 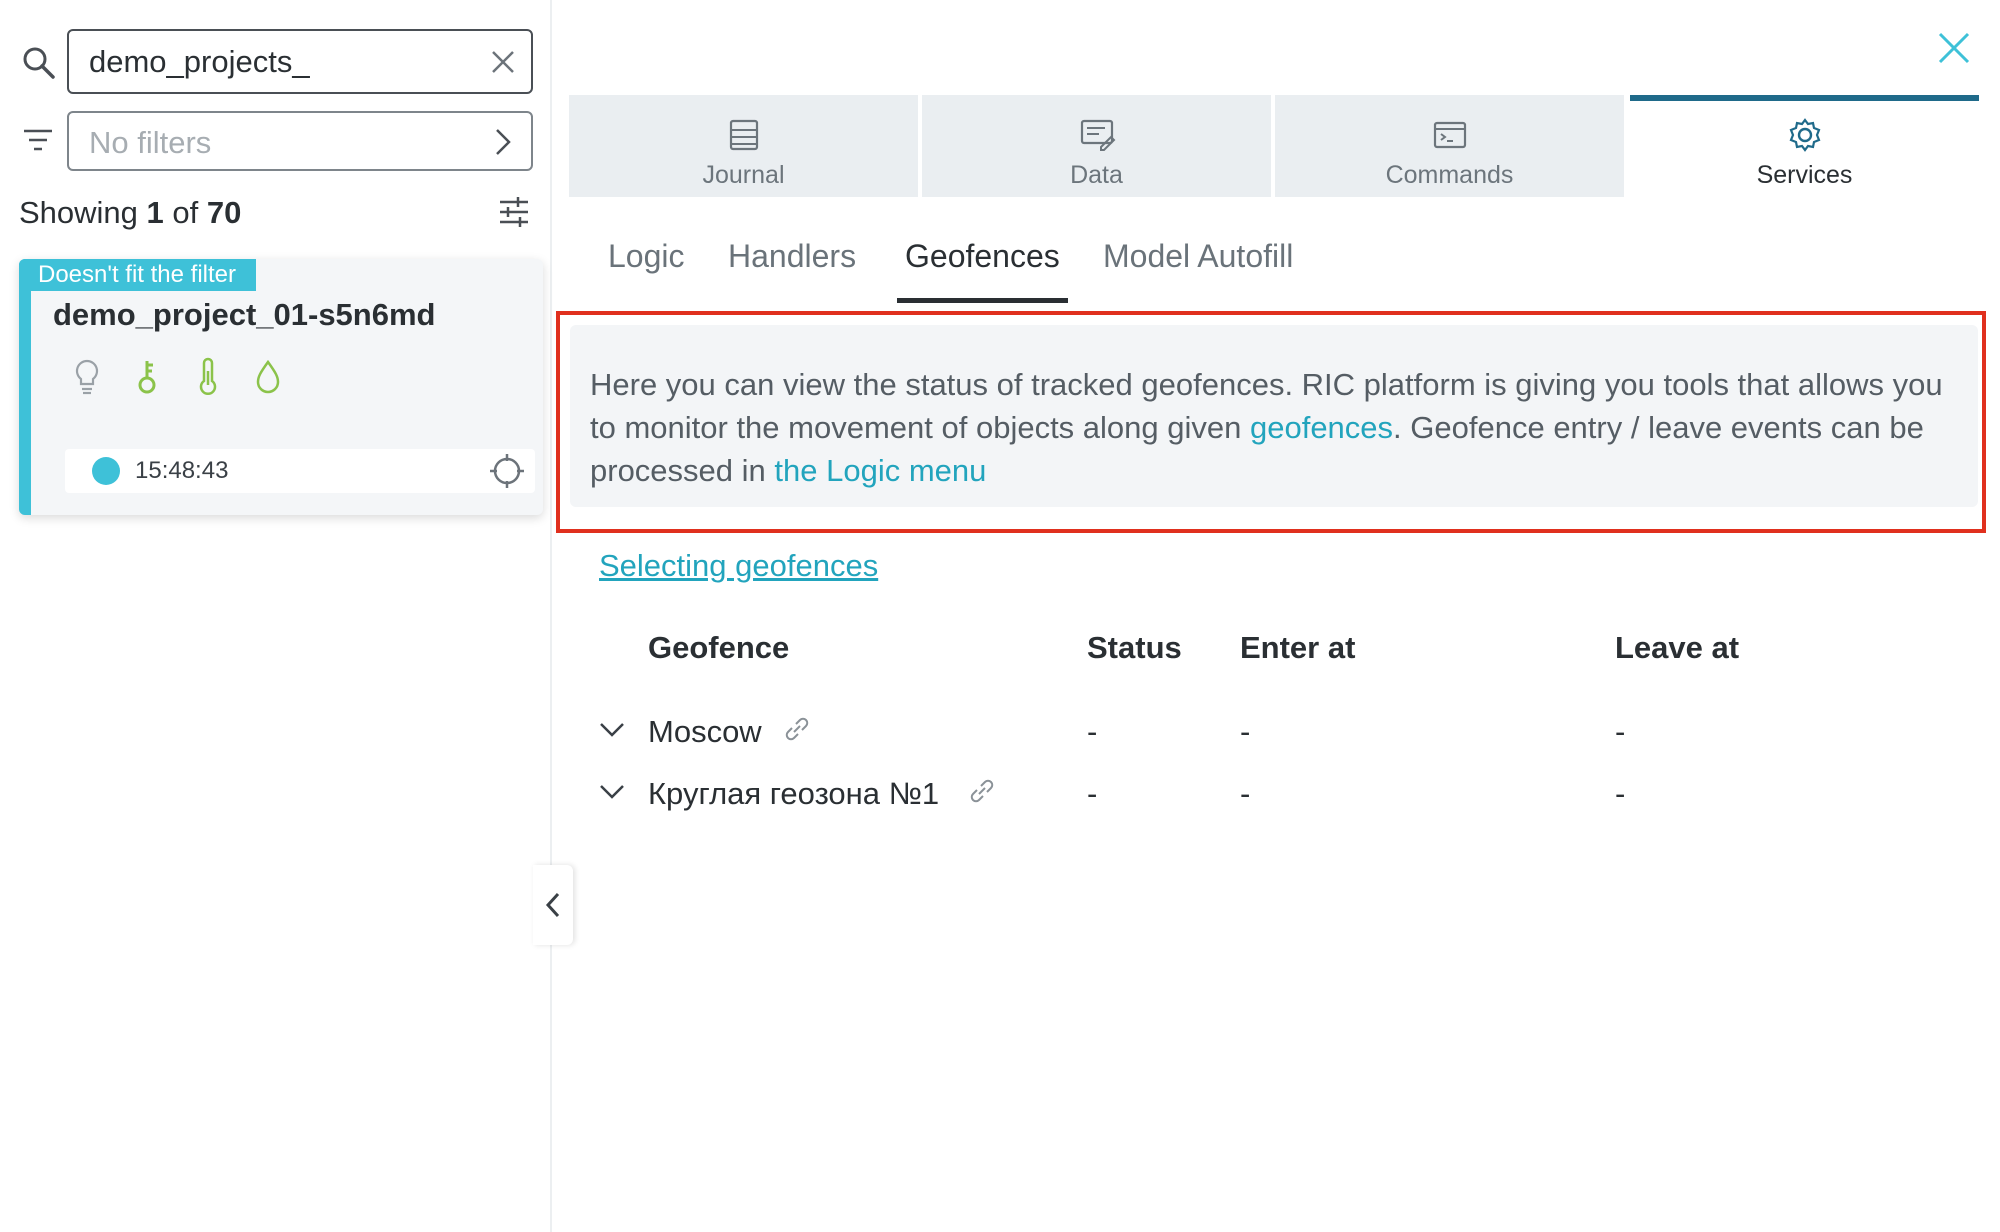 What do you see at coordinates (719, 647) in the screenshot?
I see `col-header-geofence: Geofence` at bounding box center [719, 647].